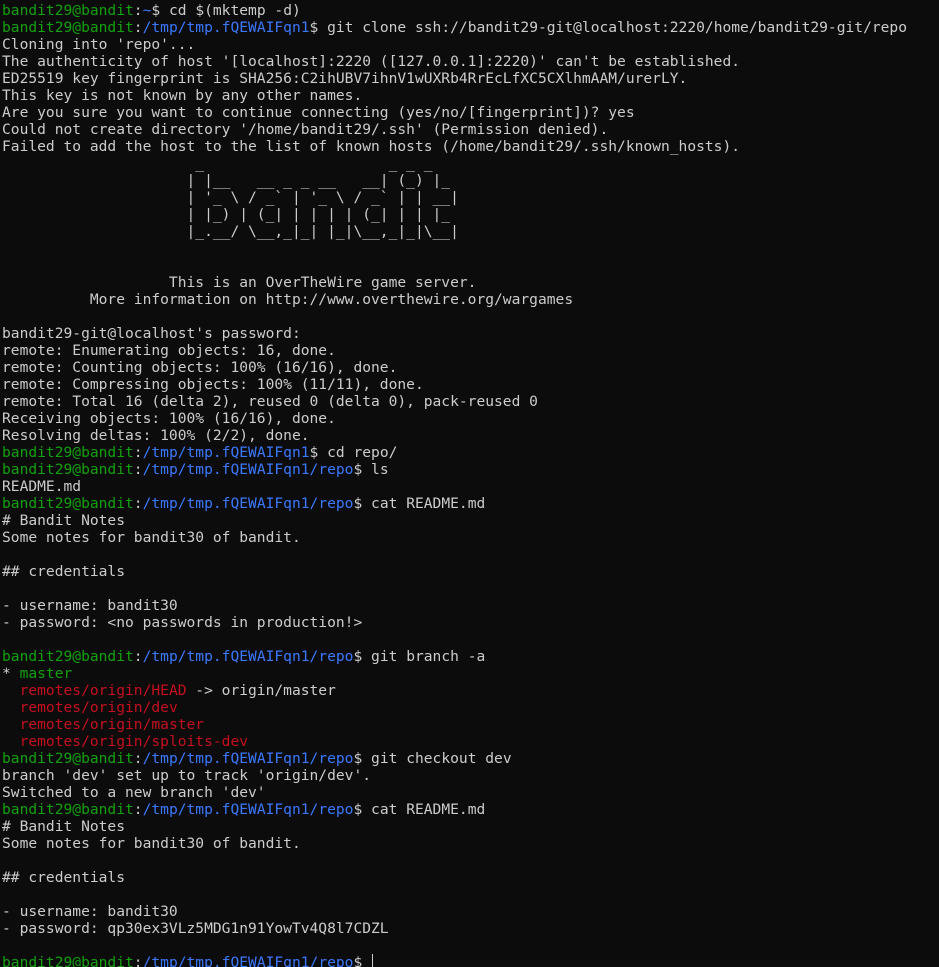 This screenshot has width=939, height=967. I want to click on branch-line: remotes/origin/HEAD -> origin/master, so click(470, 690).